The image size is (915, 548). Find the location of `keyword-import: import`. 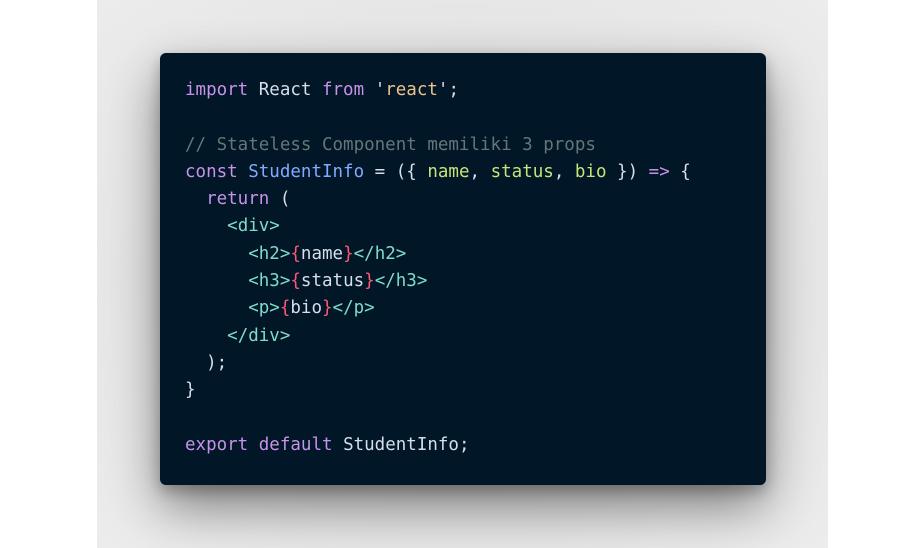

keyword-import: import is located at coordinates (217, 90).